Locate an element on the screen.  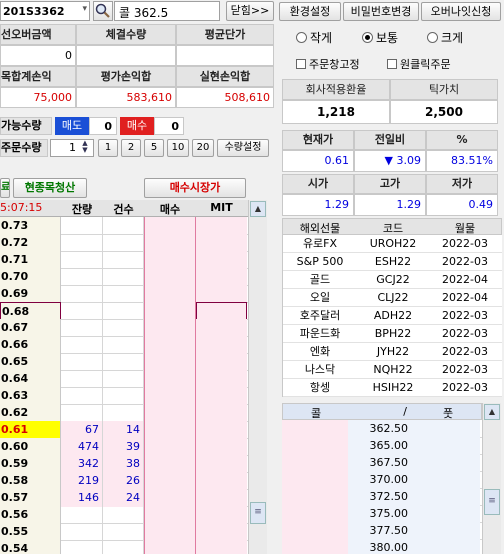
env-settings-button: 환경설정 is located at coordinates (310, 11).